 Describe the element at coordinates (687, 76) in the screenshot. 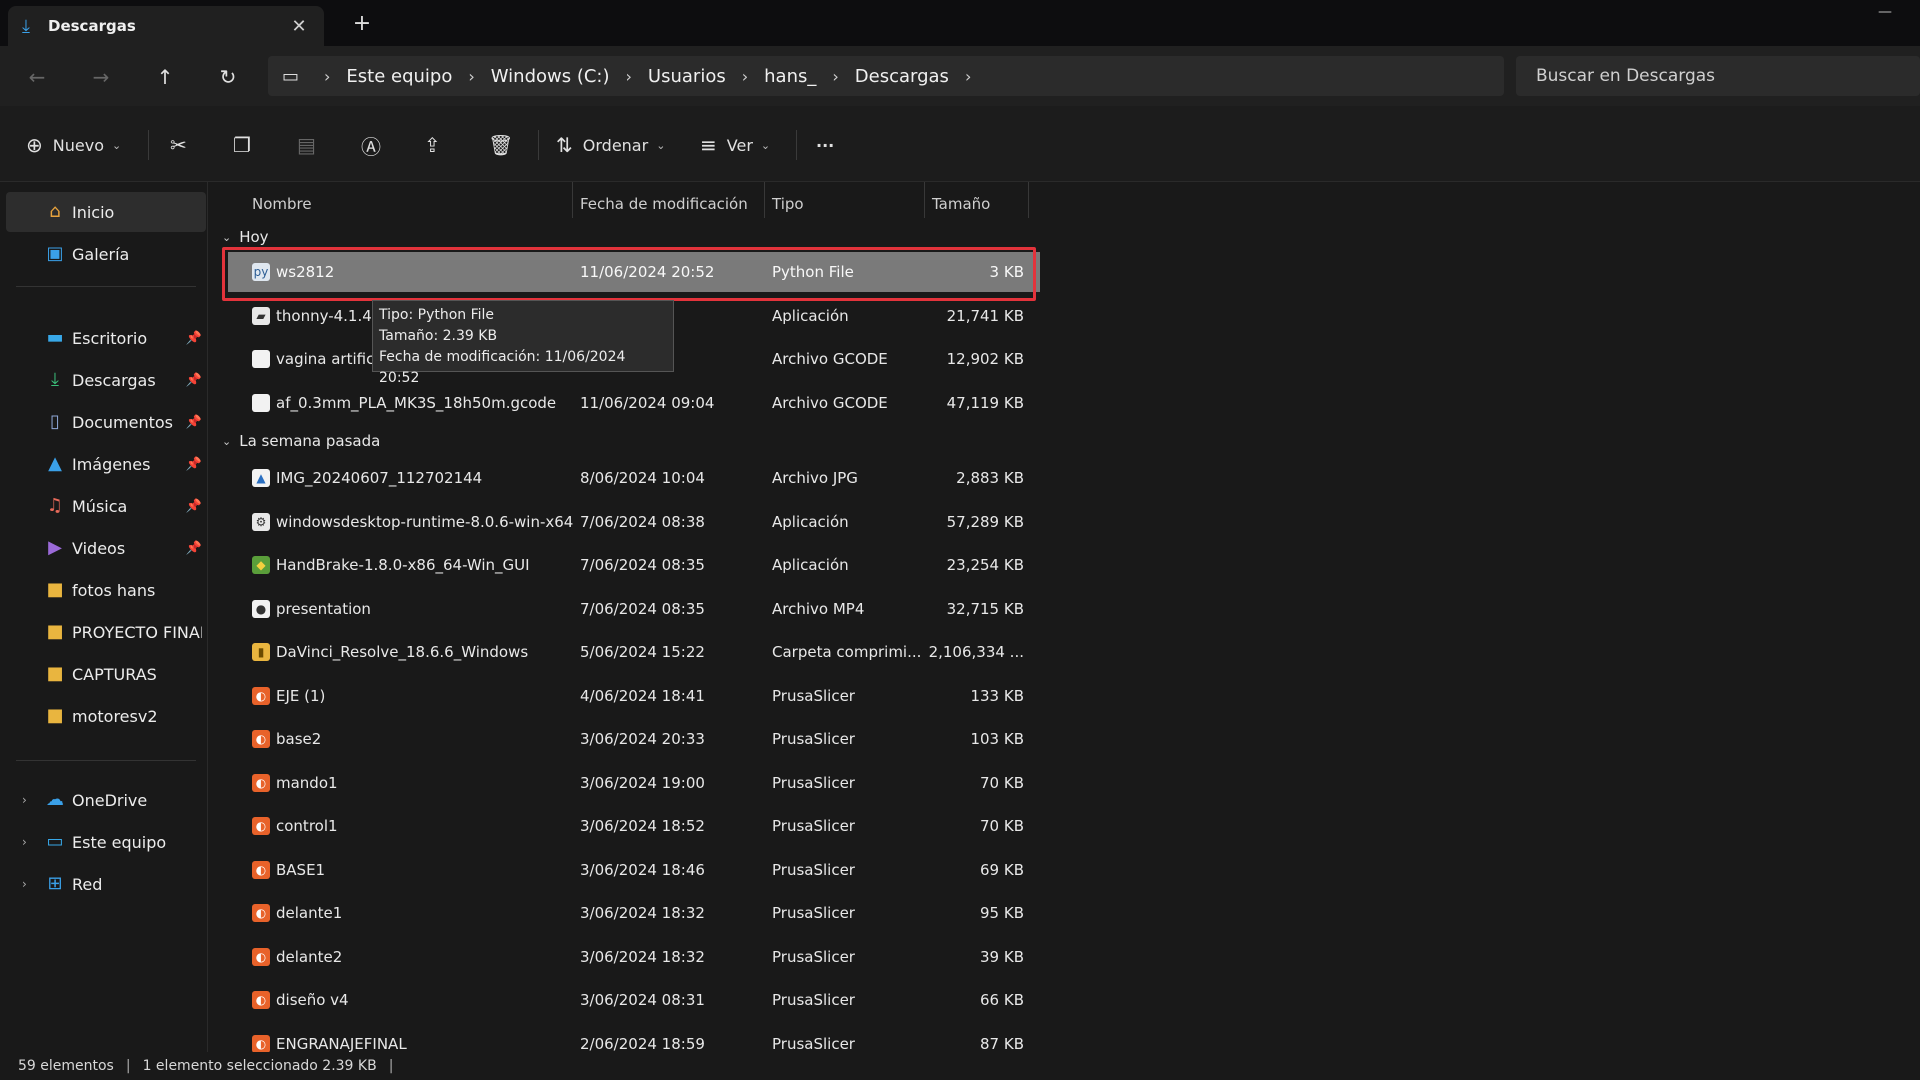

I see `breadcrumb-usuarios: Usuarios` at that location.